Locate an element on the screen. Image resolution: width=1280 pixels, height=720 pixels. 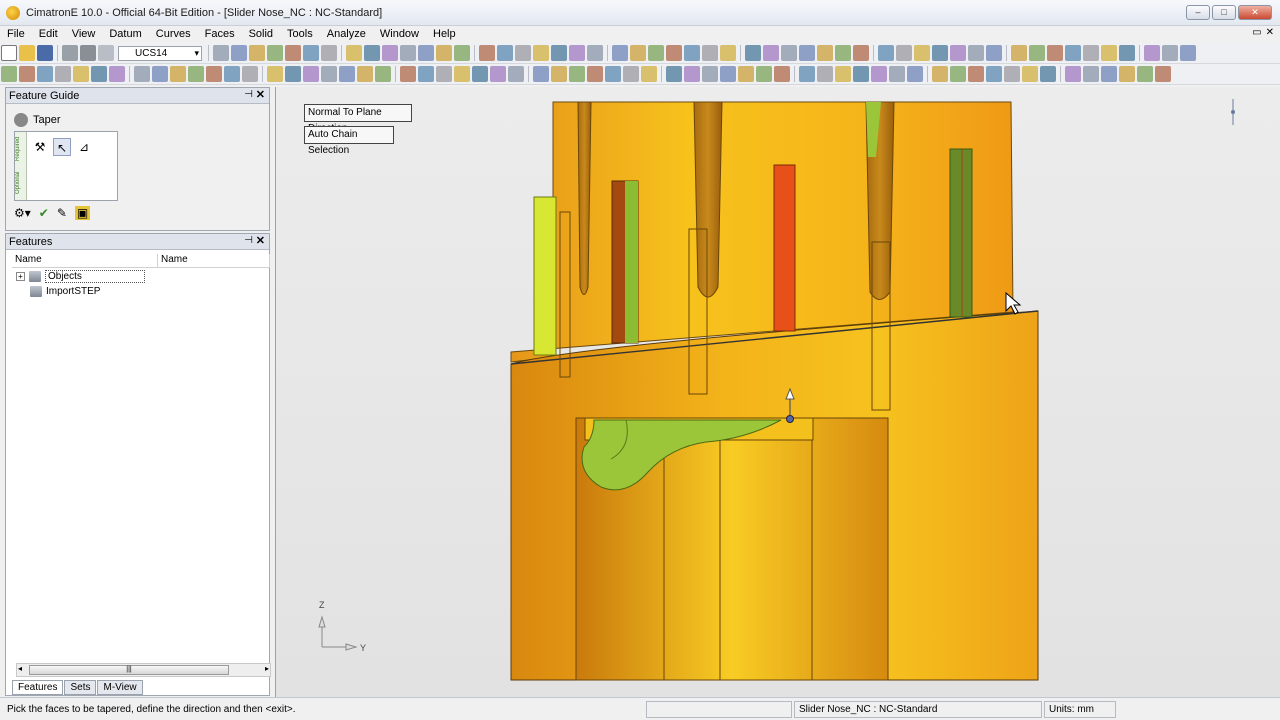
tab-mview: M-View is located at coordinates (120, 687).